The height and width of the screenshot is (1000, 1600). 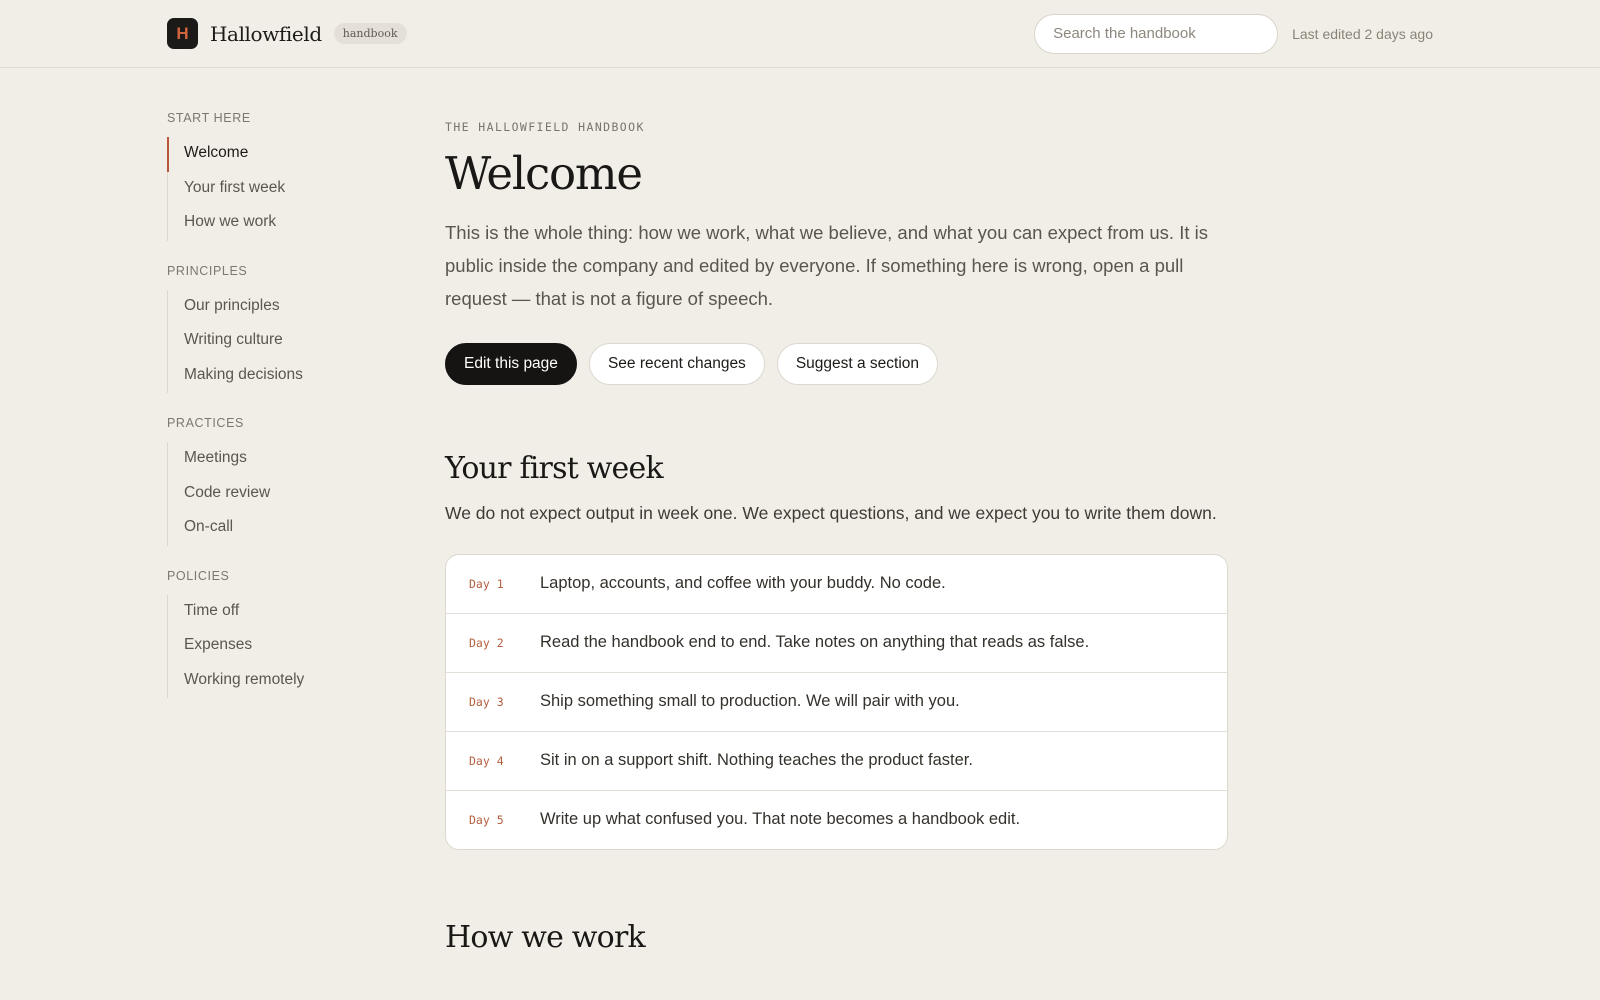 I want to click on sidebar-item-on-call: On-call, so click(x=306, y=528).